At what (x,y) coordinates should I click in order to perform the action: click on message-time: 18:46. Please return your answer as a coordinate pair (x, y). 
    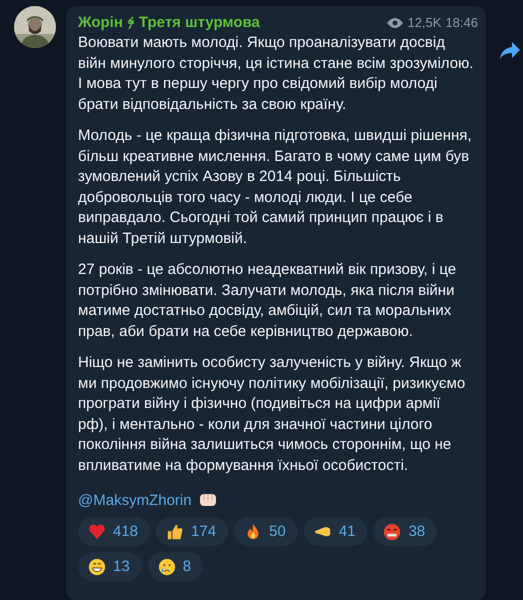
    Looking at the image, I should click on (461, 22).